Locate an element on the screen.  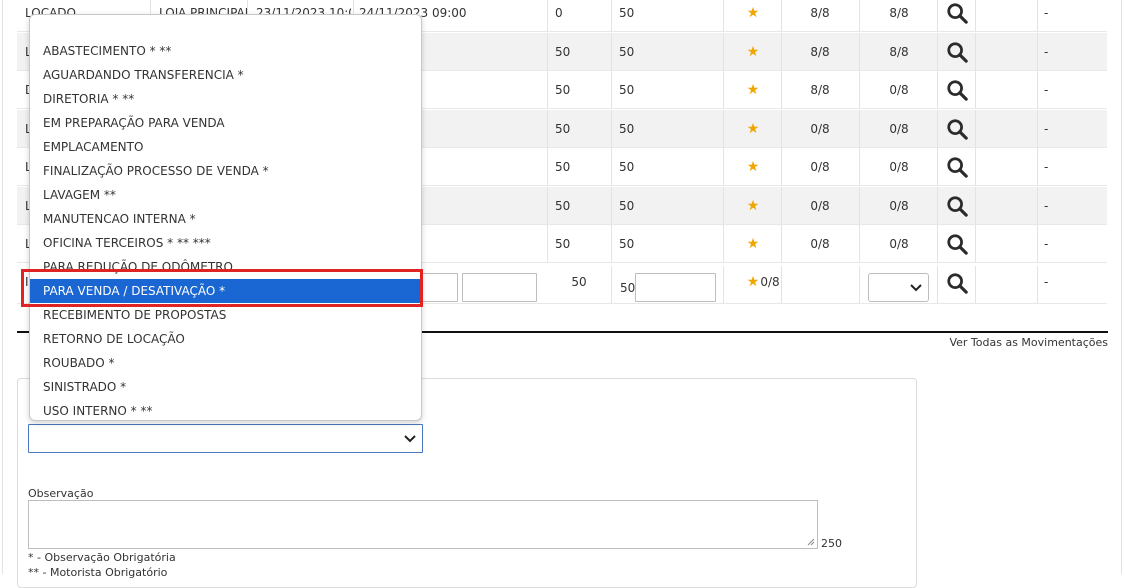
see-all-movements-link: Ver Todas as Movimentações is located at coordinates (1028, 342).